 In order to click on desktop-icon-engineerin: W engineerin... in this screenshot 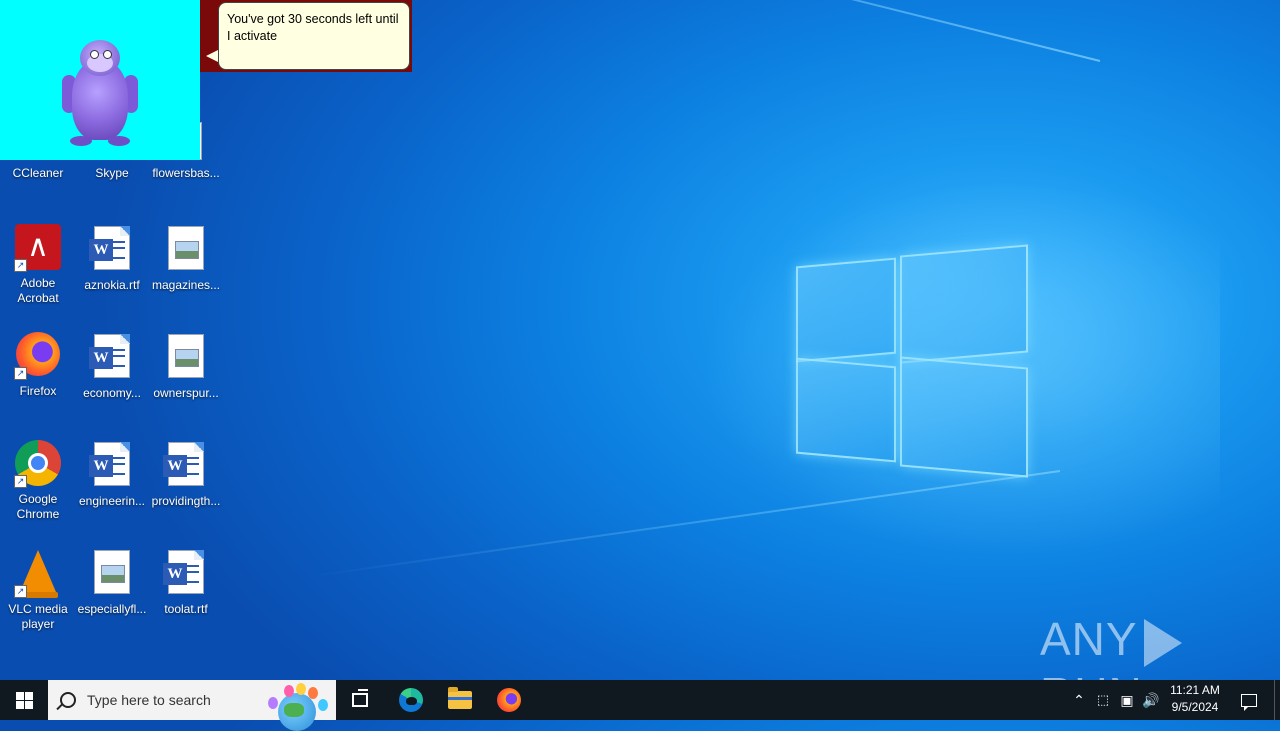, I will do `click(112, 474)`.